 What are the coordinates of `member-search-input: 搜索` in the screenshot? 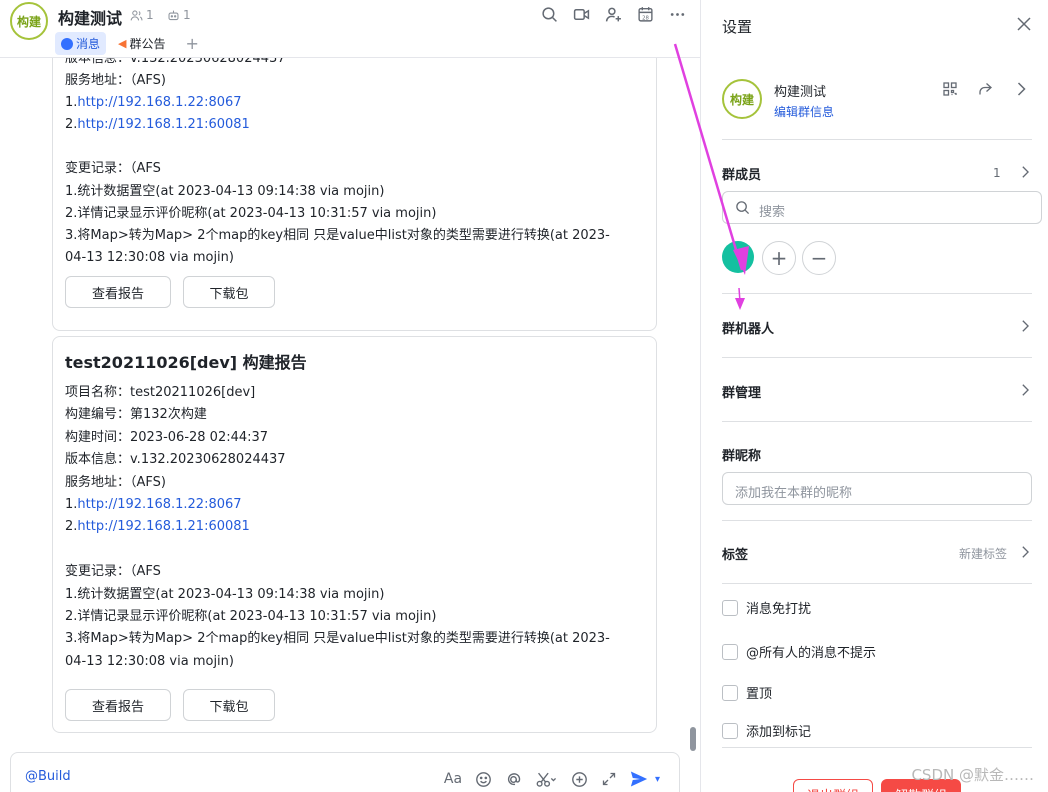 It's located at (882, 207).